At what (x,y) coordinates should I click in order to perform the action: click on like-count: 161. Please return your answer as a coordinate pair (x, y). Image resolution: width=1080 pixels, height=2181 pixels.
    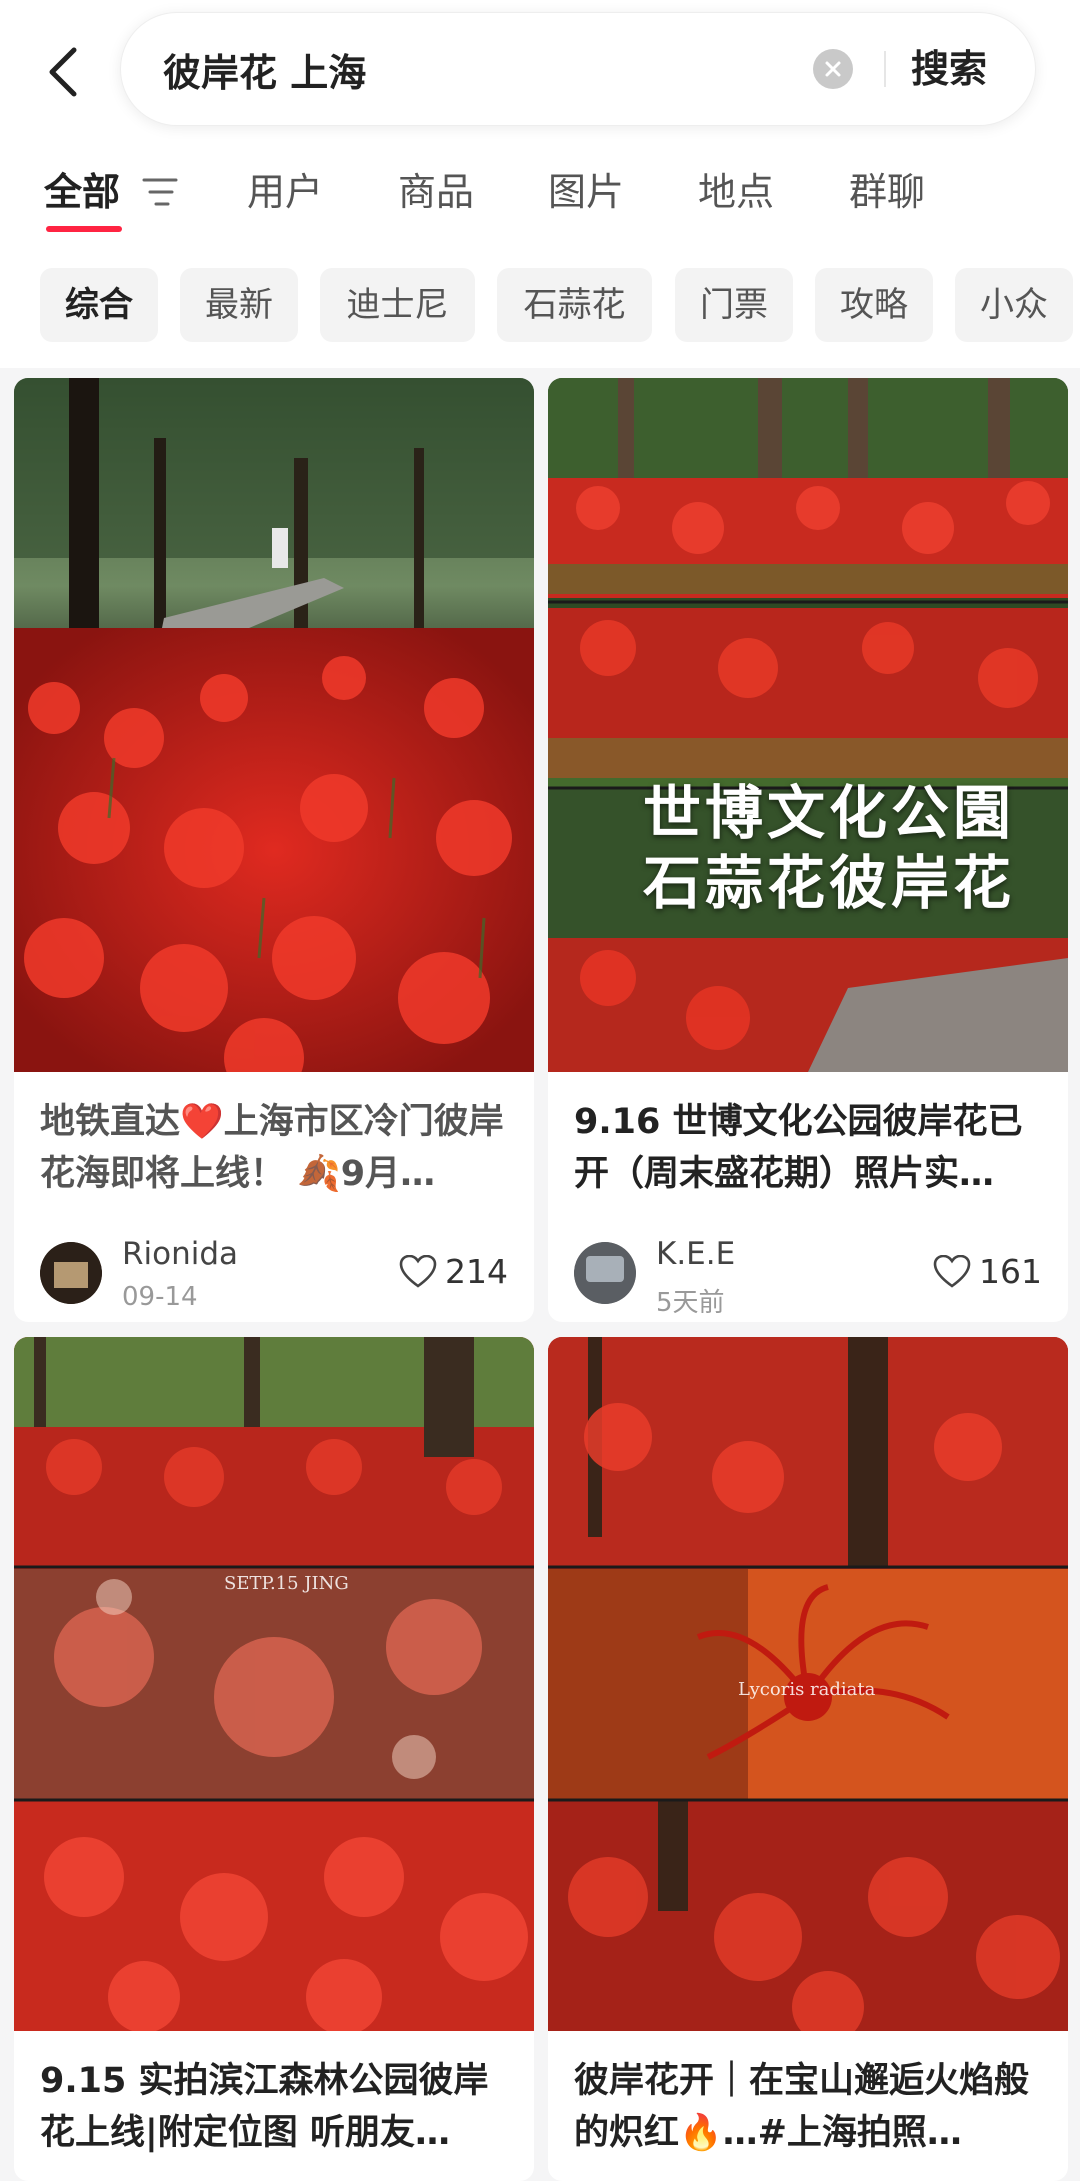
    Looking at the image, I should click on (987, 1271).